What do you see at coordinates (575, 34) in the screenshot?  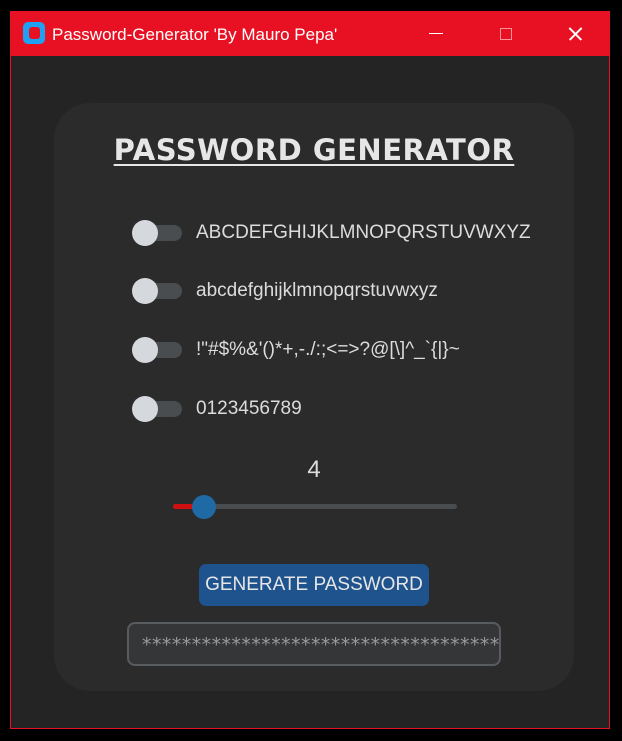 I see `close-icon` at bounding box center [575, 34].